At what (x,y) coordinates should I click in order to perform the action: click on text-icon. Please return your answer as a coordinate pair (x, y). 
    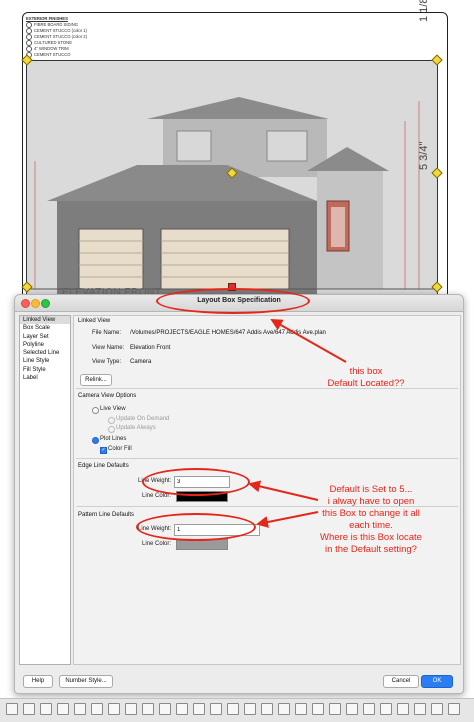
    Looking at the image, I should click on (46, 709).